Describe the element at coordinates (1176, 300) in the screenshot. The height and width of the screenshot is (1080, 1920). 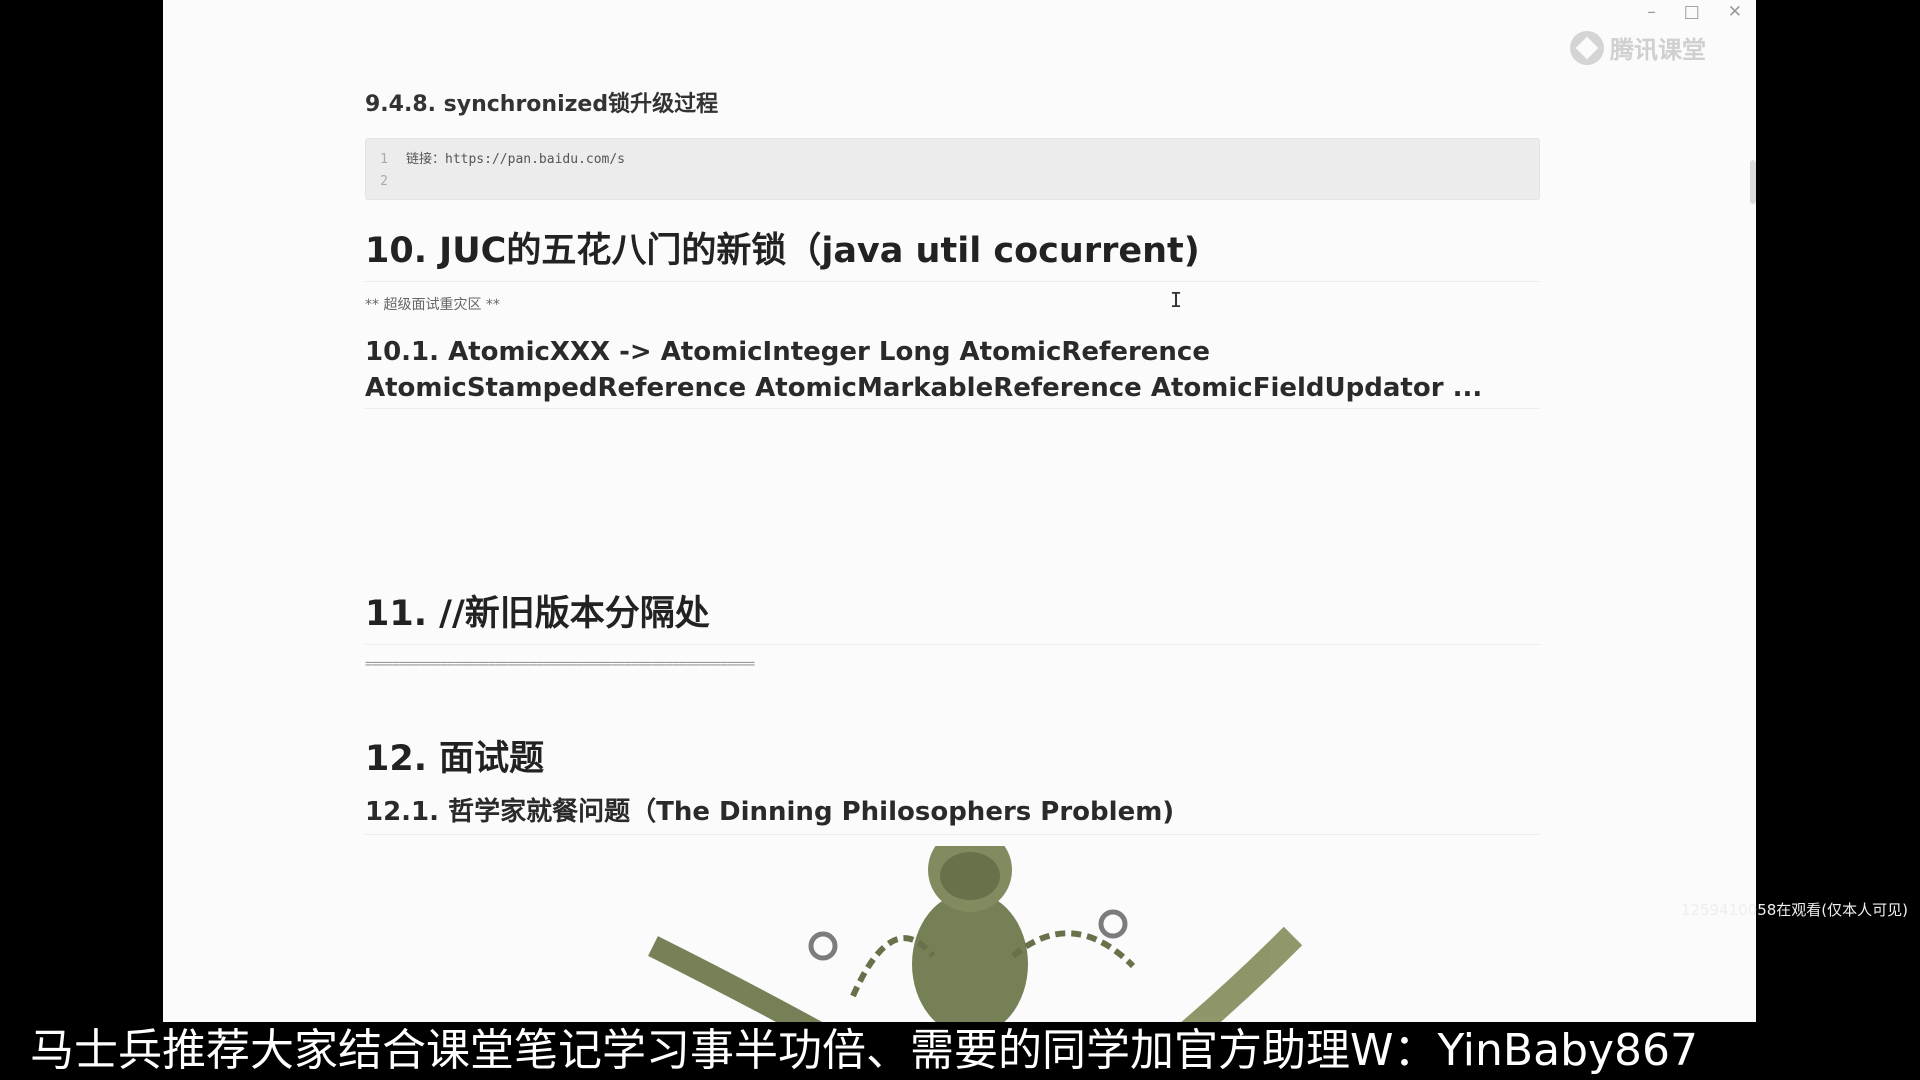
I see `text-cursor-icon: I` at that location.